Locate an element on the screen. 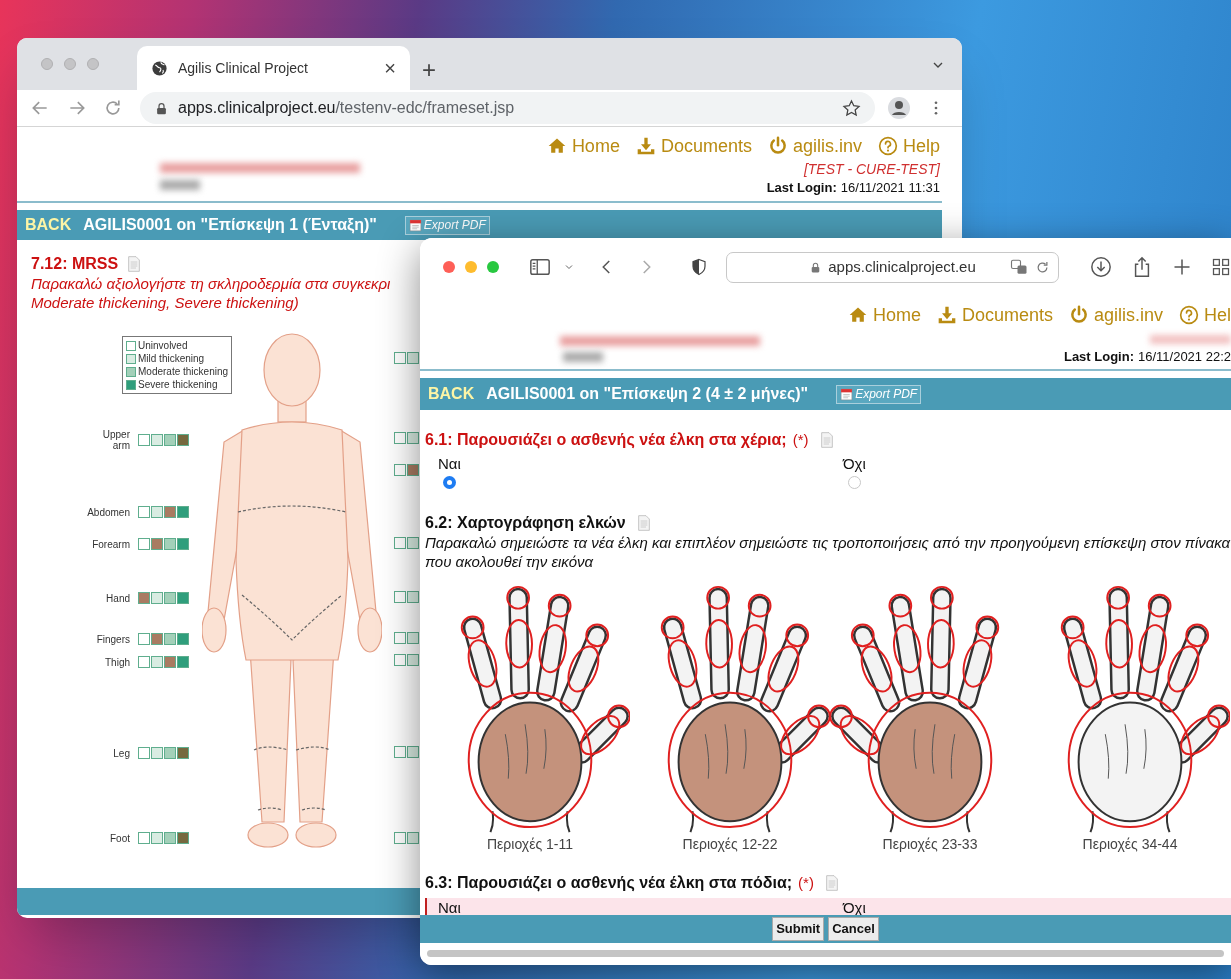  environment-label: [TEST - CURE-TEST] is located at coordinates (872, 169).